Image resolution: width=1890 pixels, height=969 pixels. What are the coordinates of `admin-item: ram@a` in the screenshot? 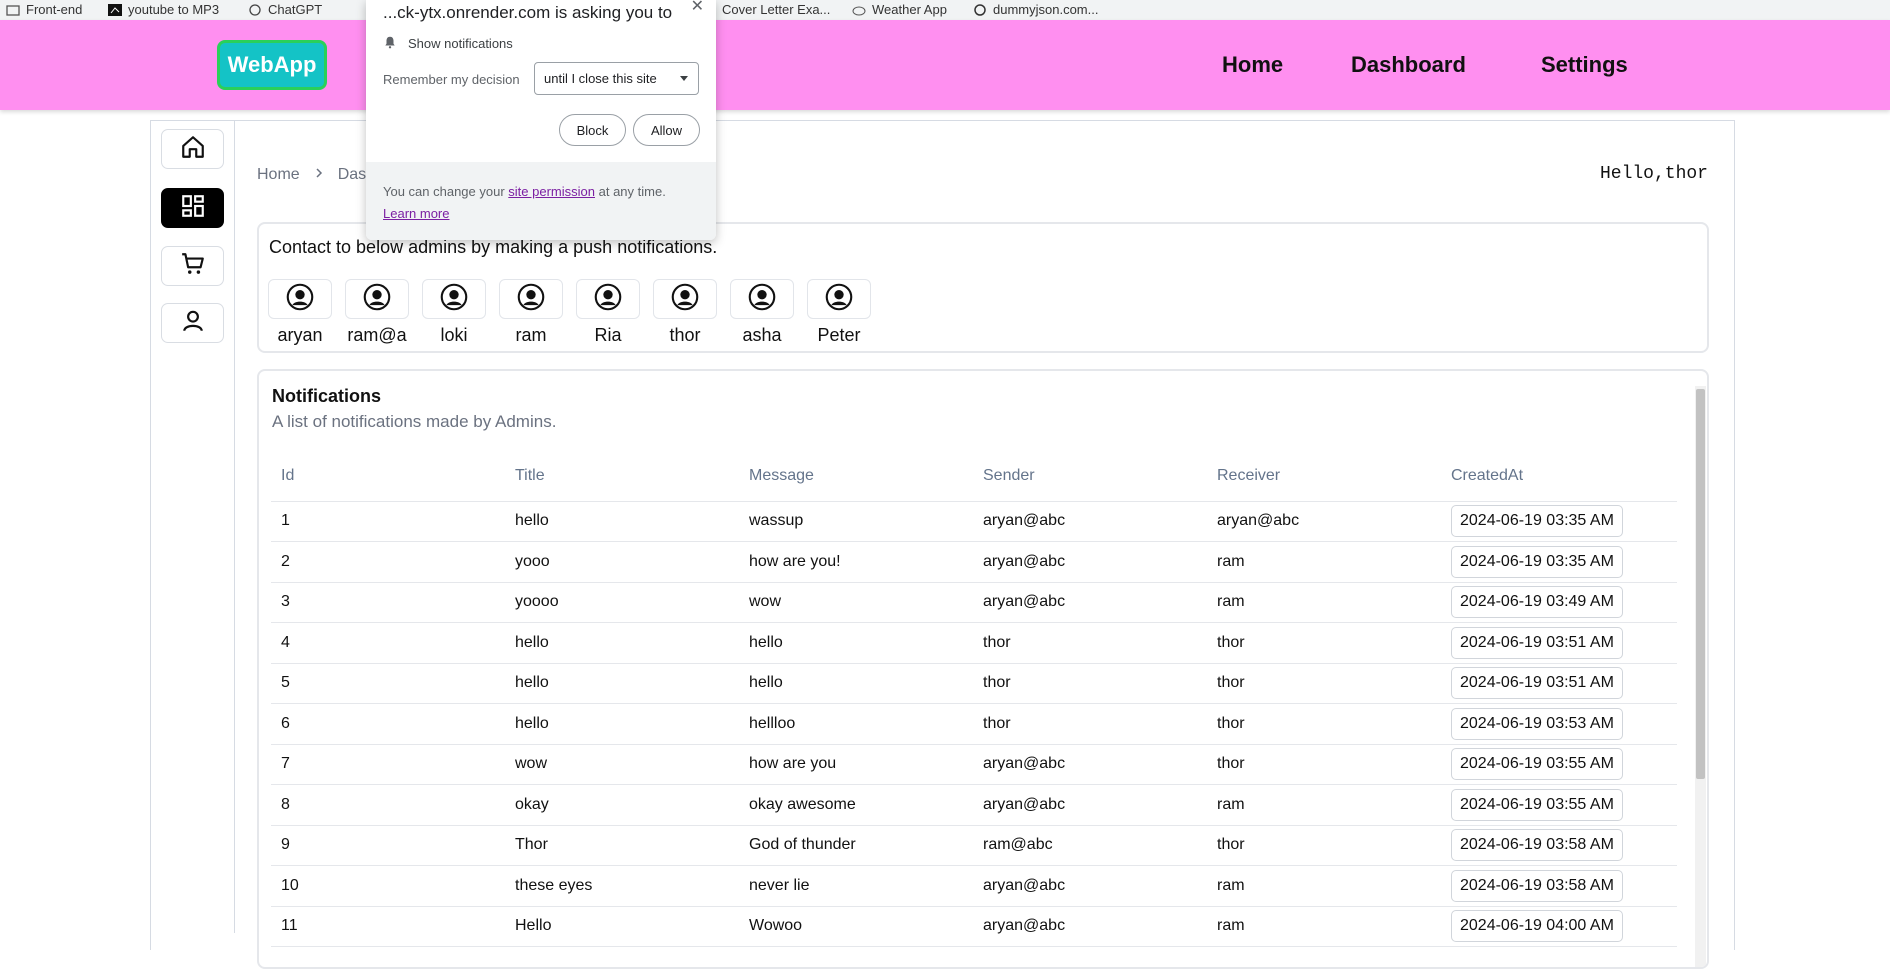 It's located at (377, 312).